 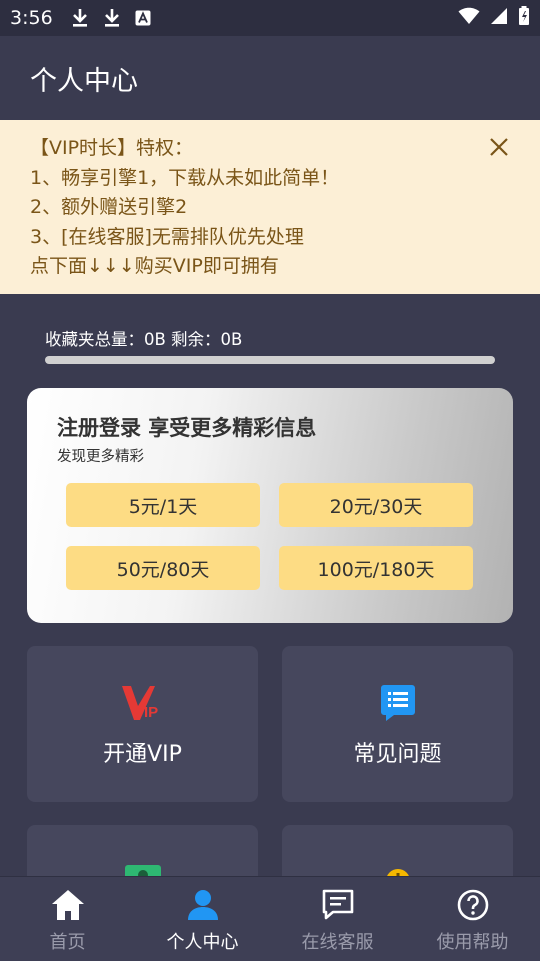 I want to click on nav-item-profile: 个人中心, so click(x=202, y=919).